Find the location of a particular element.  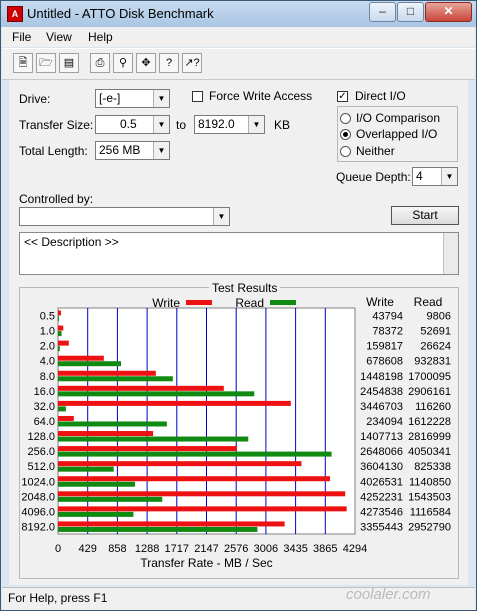

read-value: 4050341 is located at coordinates (429, 452).